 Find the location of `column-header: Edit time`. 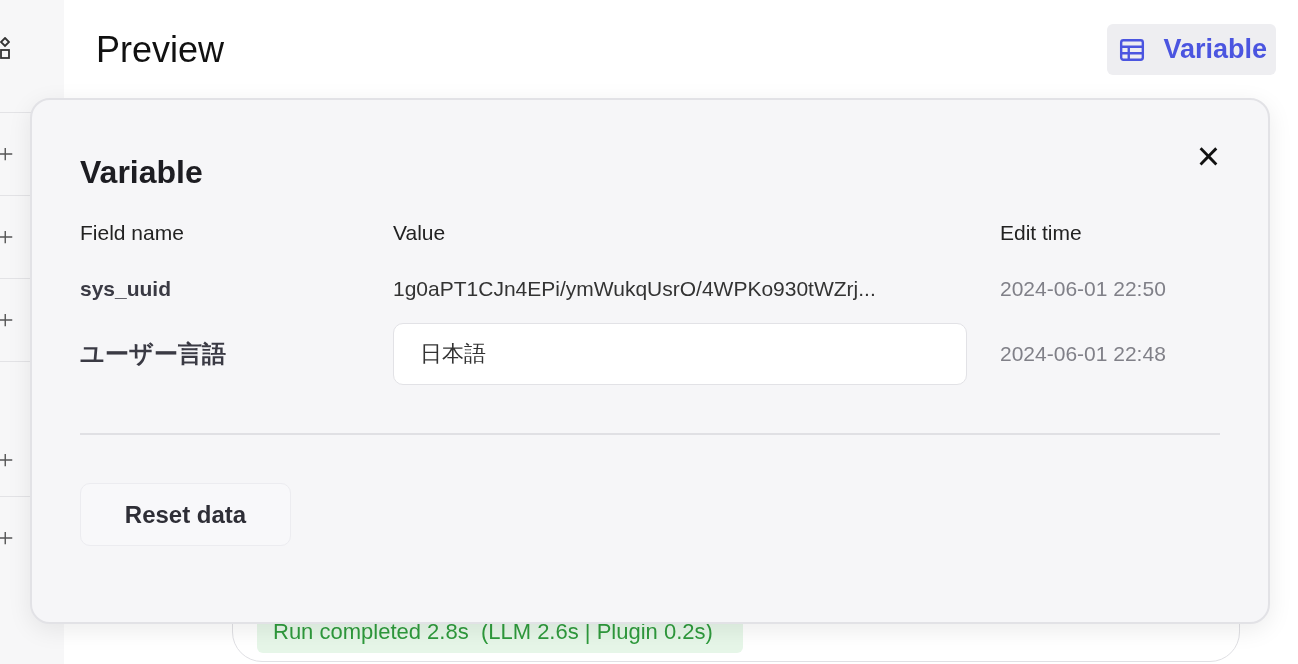

column-header: Edit time is located at coordinates (1041, 233).